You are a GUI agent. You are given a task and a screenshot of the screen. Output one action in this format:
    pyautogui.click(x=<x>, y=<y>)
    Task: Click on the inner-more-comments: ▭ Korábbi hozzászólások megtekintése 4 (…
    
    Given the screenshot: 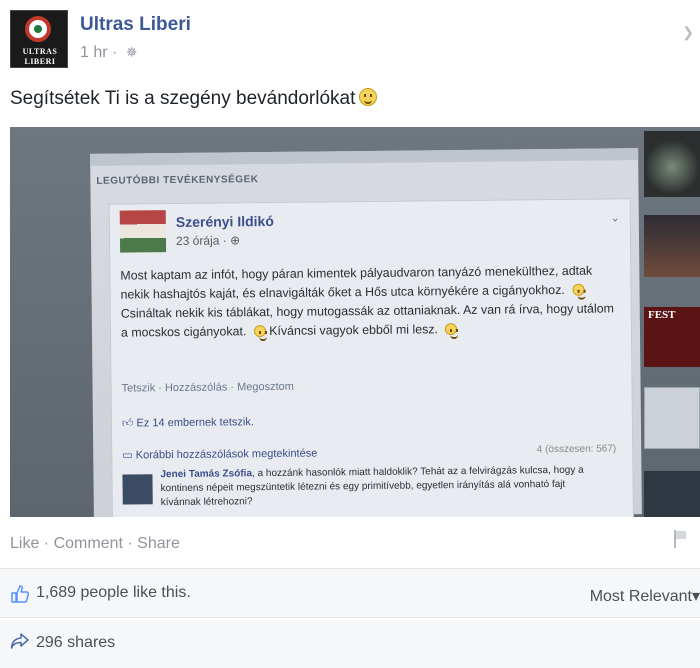 What is the action you would take?
    pyautogui.click(x=369, y=452)
    